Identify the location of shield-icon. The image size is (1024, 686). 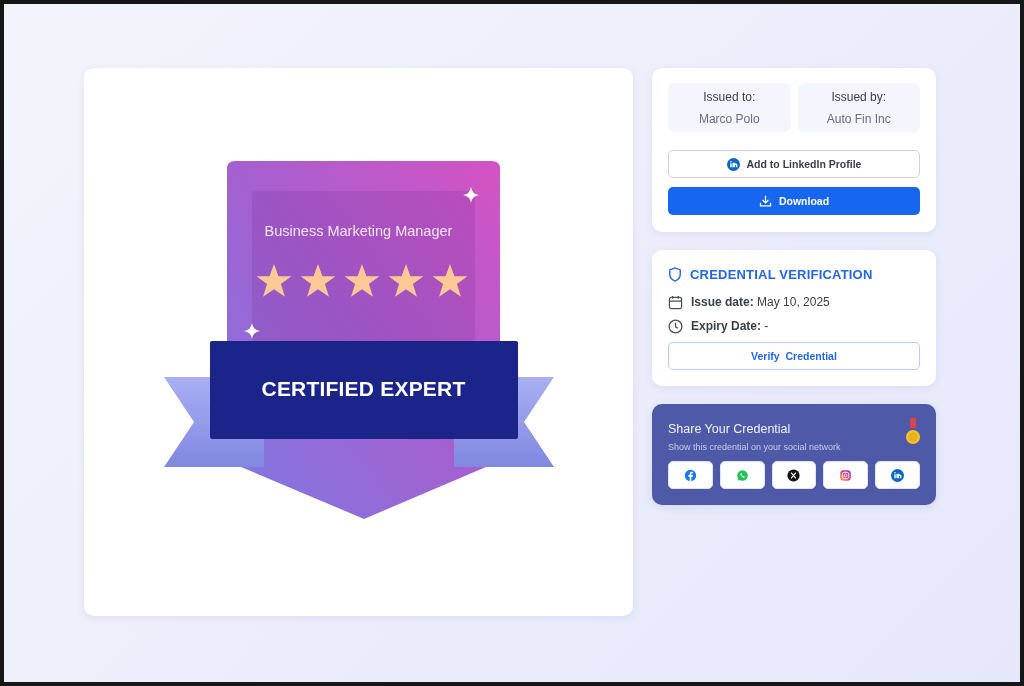
(675, 274).